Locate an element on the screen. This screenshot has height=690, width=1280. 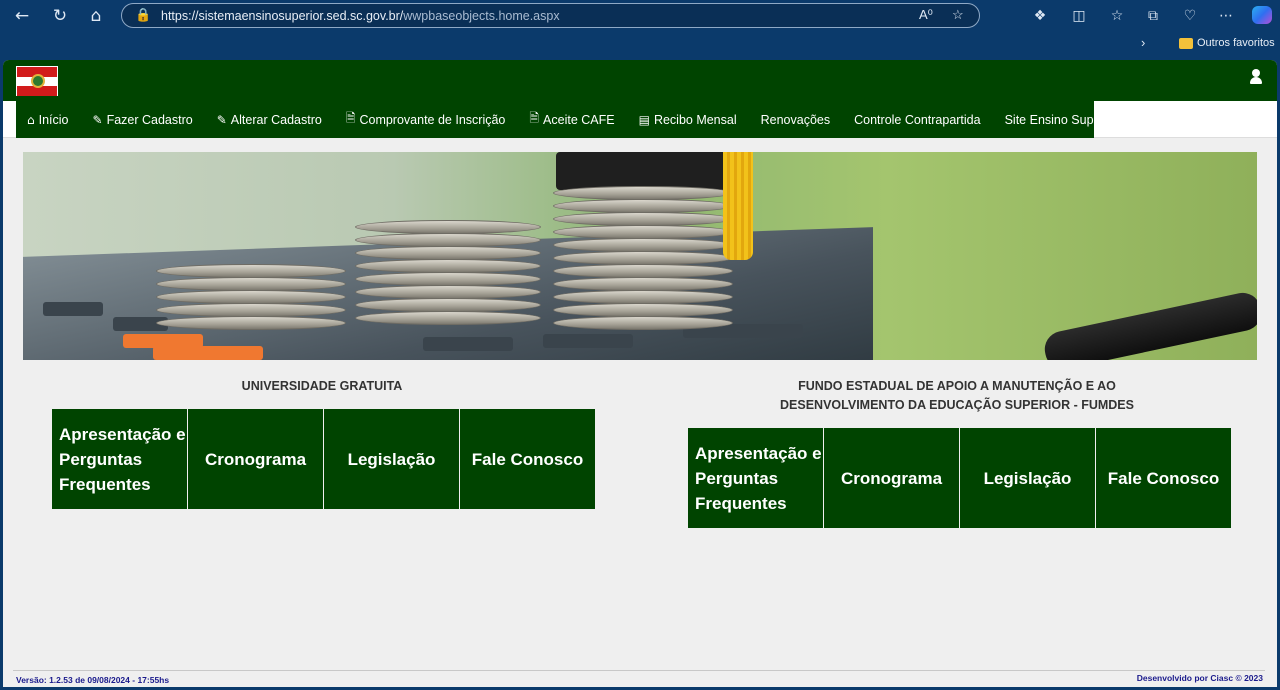
menu-item-label: Comprovante de Inscrição is located at coordinates (432, 119).